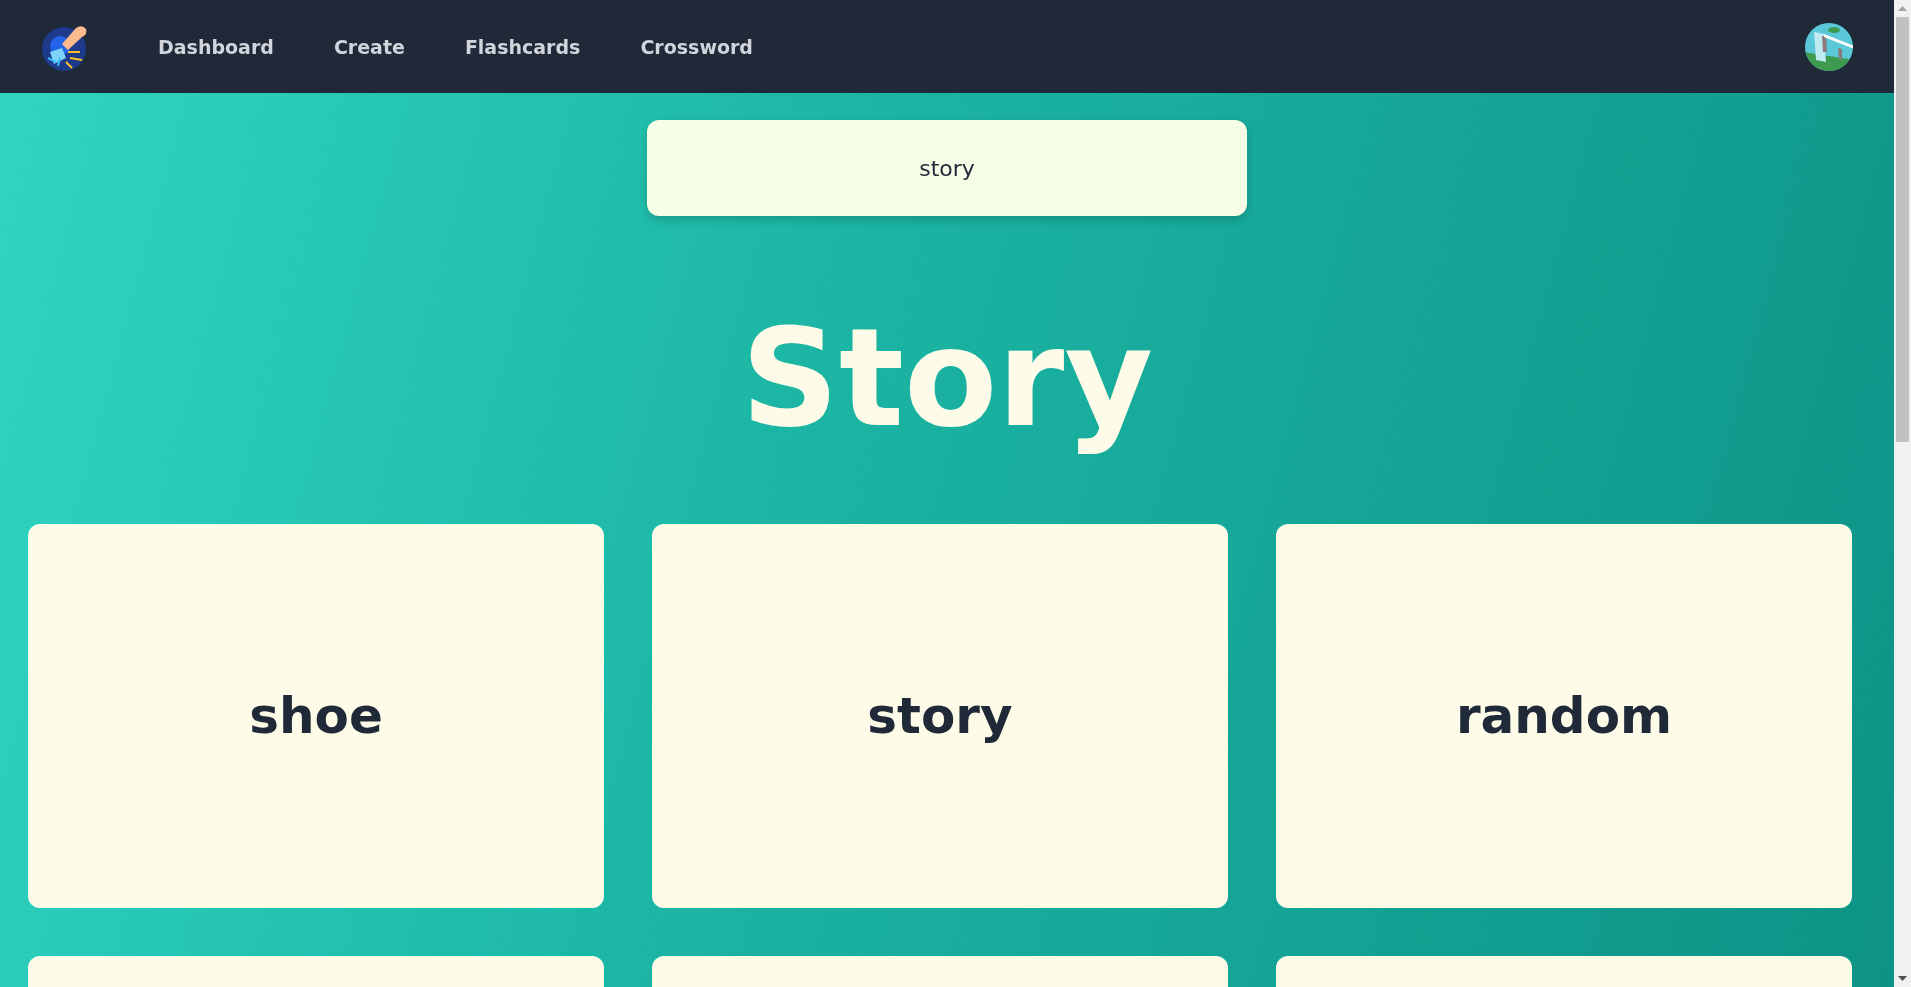  I want to click on word-card: shoe, so click(316, 716).